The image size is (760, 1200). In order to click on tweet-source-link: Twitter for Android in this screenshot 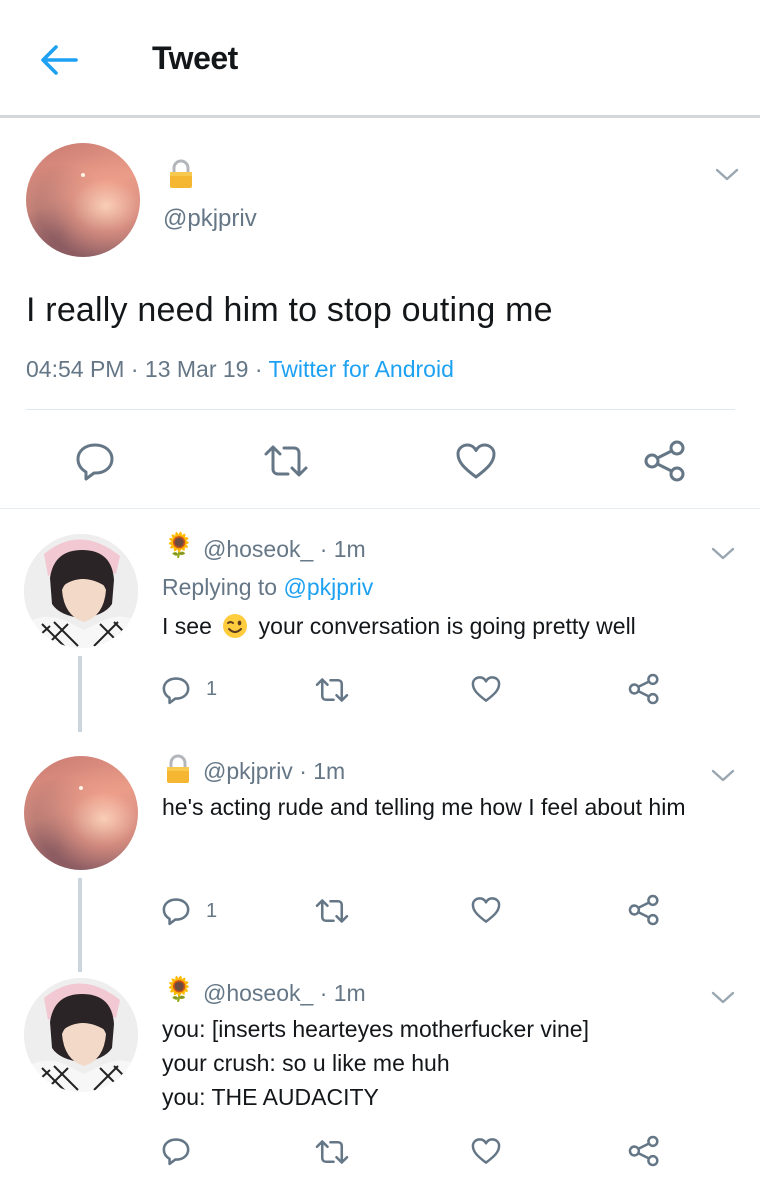, I will do `click(361, 369)`.